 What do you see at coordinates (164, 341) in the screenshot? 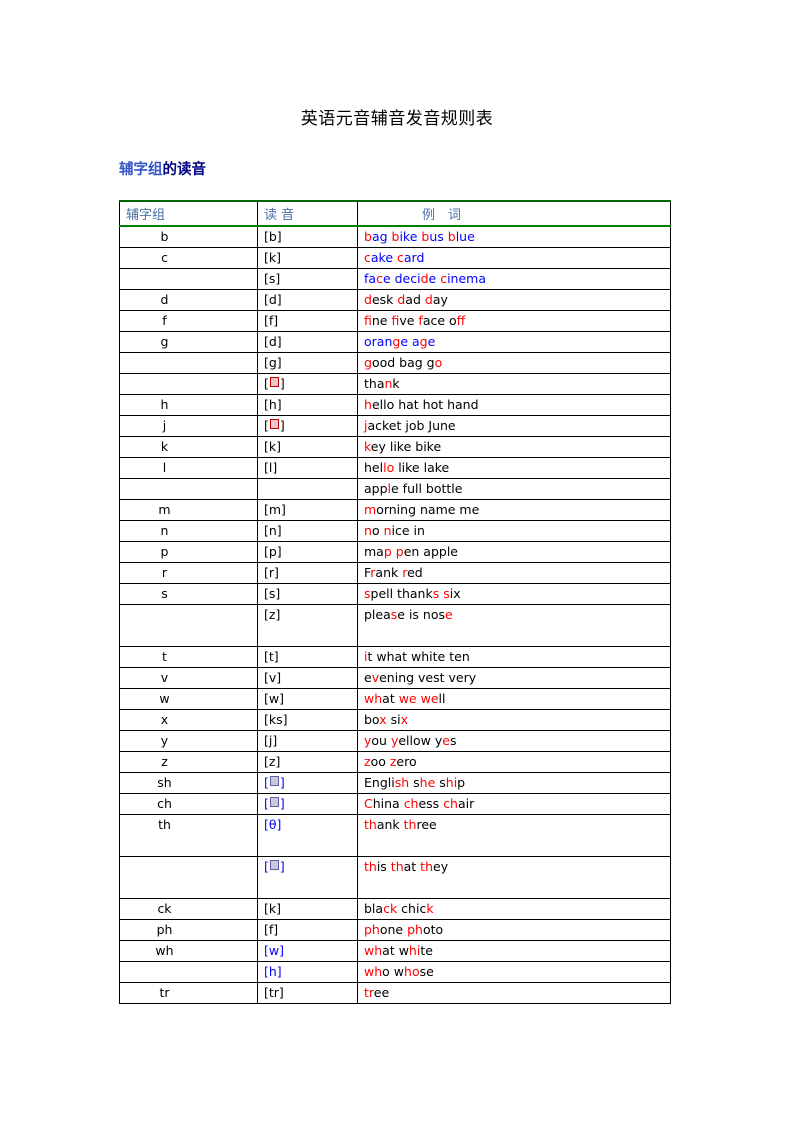
I see `letter-group-text: g` at bounding box center [164, 341].